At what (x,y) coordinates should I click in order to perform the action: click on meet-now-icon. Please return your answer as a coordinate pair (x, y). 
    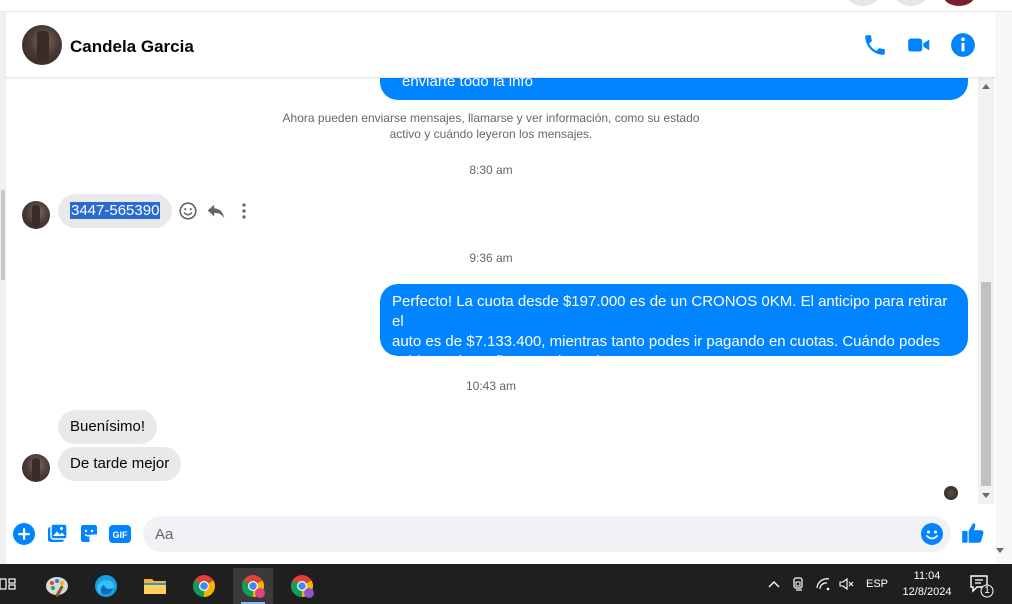
    Looking at the image, I should click on (799, 584).